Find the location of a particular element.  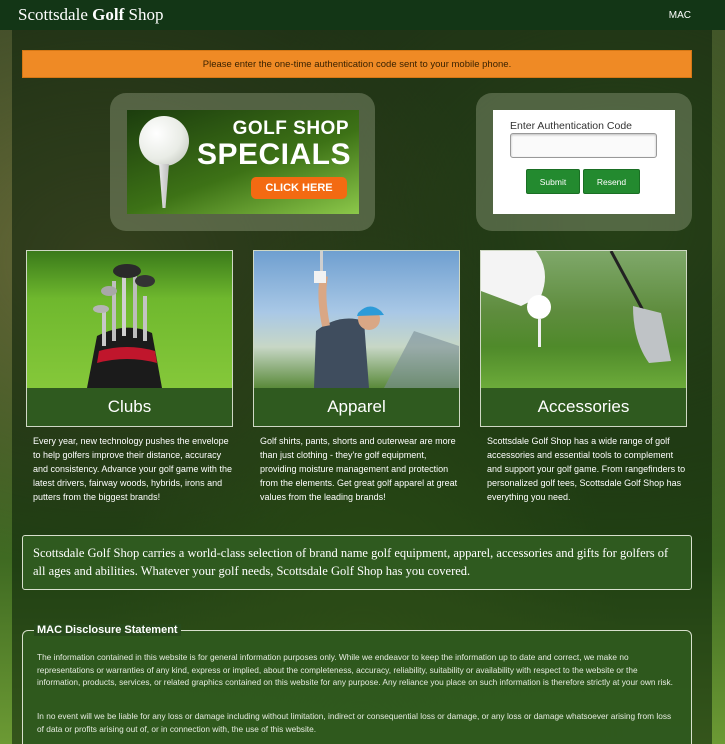

category-card-accessories: Accessories is located at coordinates (583, 338).